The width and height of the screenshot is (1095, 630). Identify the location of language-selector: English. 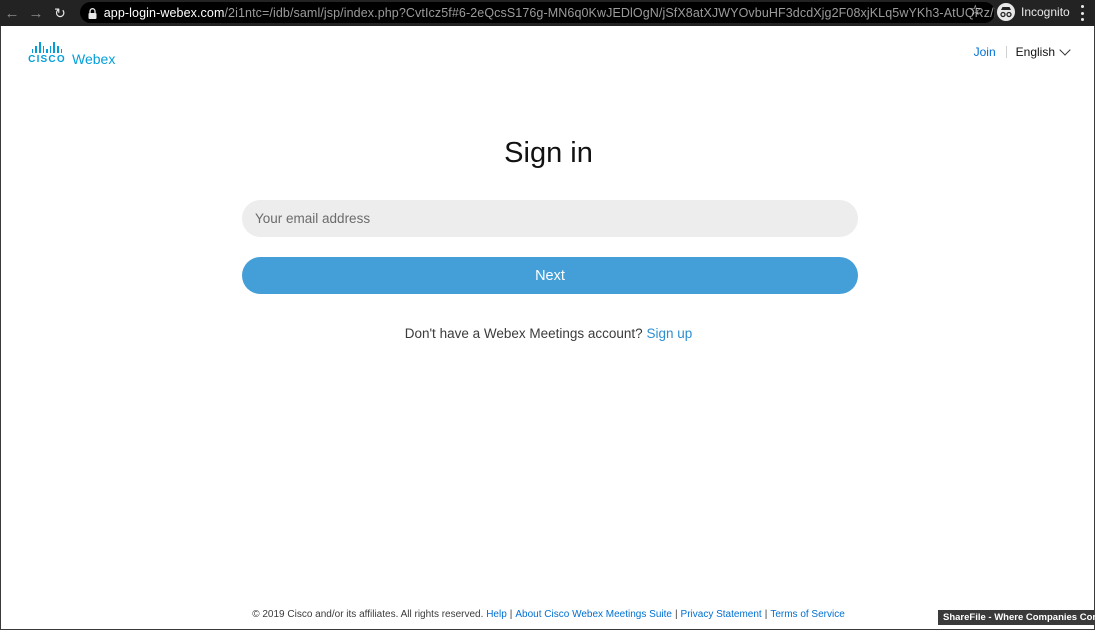
(1035, 52).